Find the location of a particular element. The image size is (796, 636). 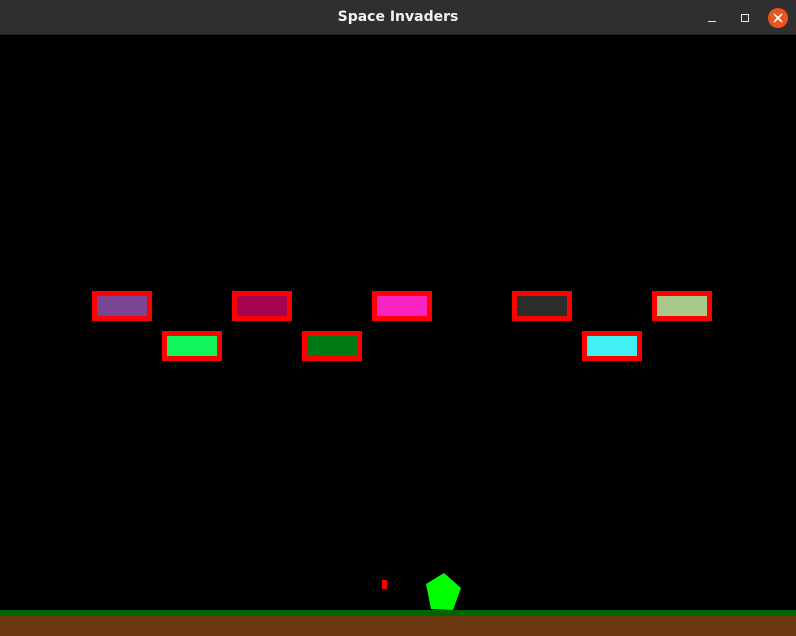

ground-dirt is located at coordinates (398, 626).